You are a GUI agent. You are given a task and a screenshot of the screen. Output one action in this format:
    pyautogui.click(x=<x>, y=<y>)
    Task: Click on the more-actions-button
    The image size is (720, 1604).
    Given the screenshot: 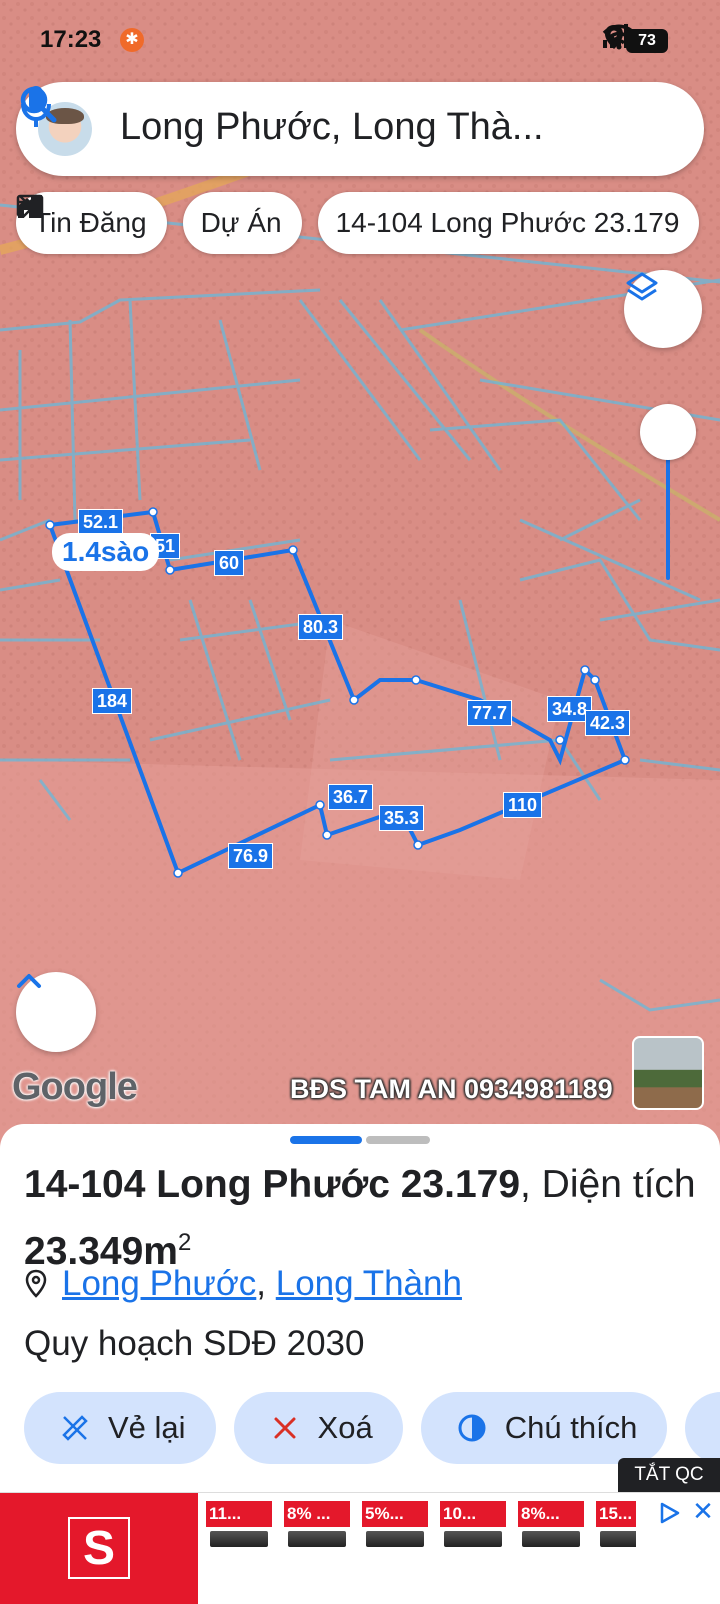 What is the action you would take?
    pyautogui.click(x=702, y=1428)
    